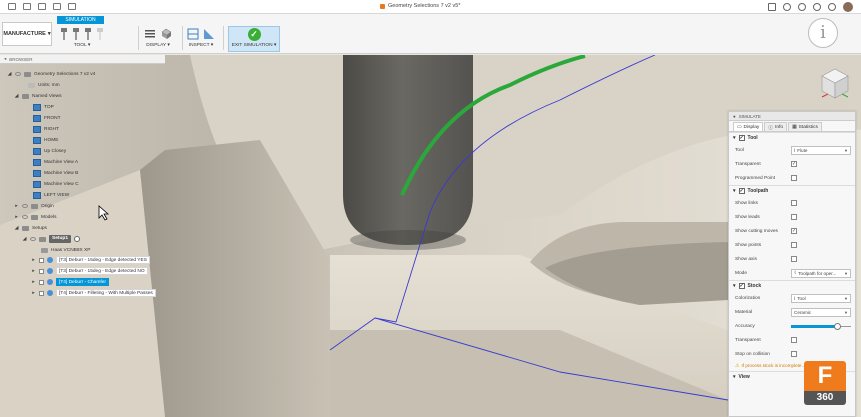 This screenshot has height=417, width=861. Describe the element at coordinates (37, 118) in the screenshot. I see `named-view-icon` at that location.